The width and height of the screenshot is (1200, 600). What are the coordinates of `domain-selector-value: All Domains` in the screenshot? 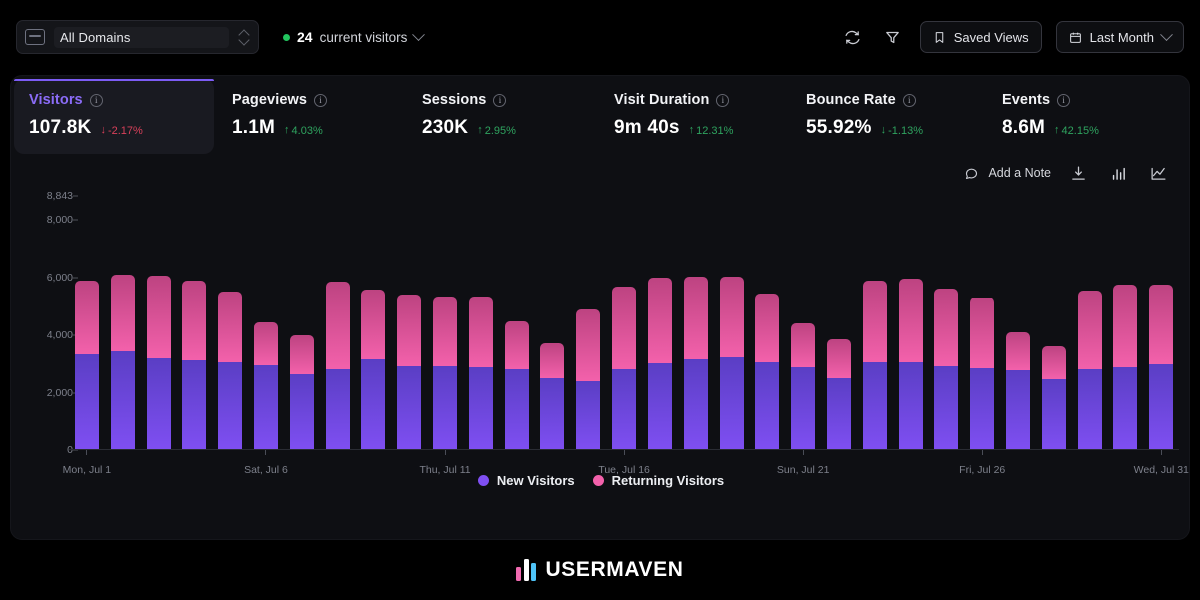 It's located at (141, 37).